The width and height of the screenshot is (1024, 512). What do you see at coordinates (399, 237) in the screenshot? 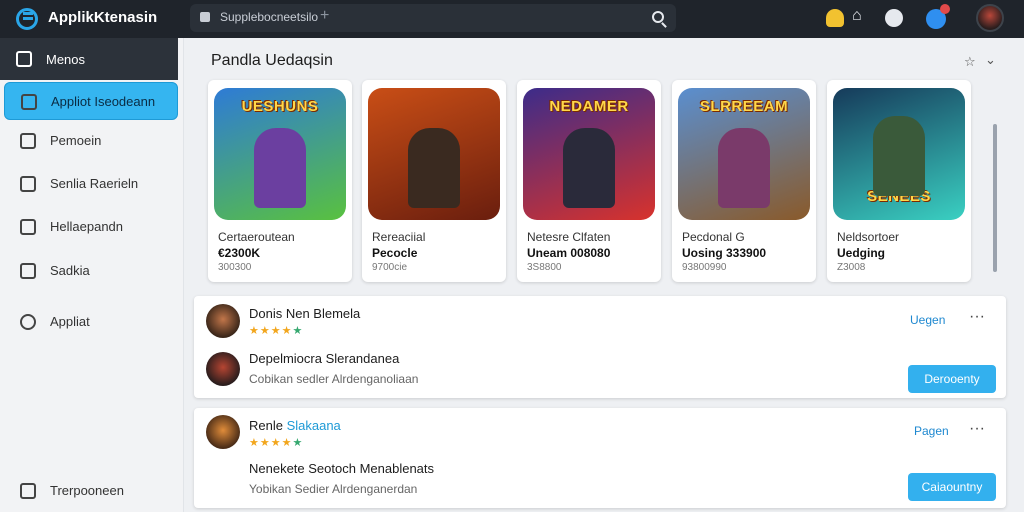
I see `game-name: Rereaciial` at bounding box center [399, 237].